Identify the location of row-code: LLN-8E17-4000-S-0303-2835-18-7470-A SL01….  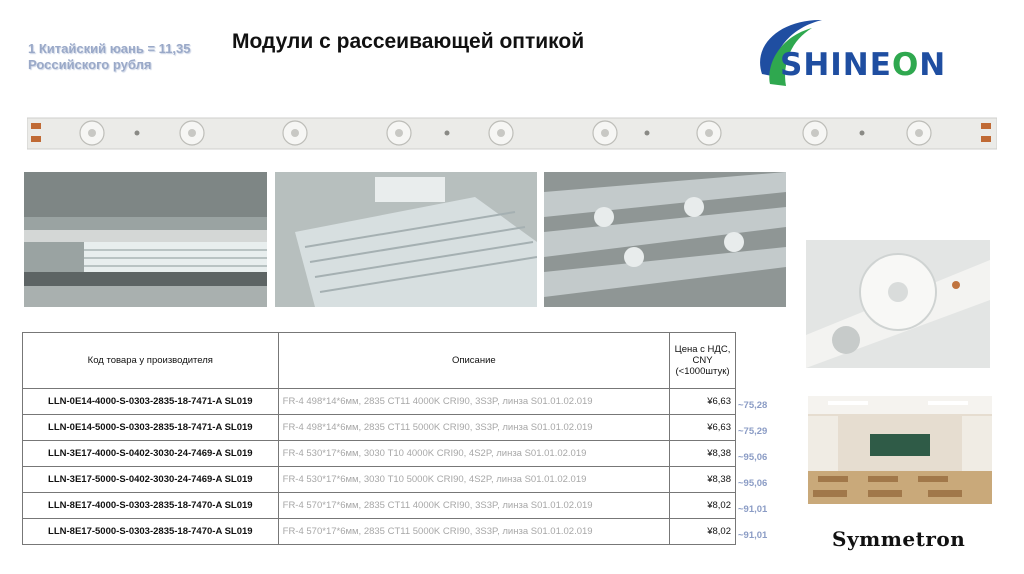
(150, 505).